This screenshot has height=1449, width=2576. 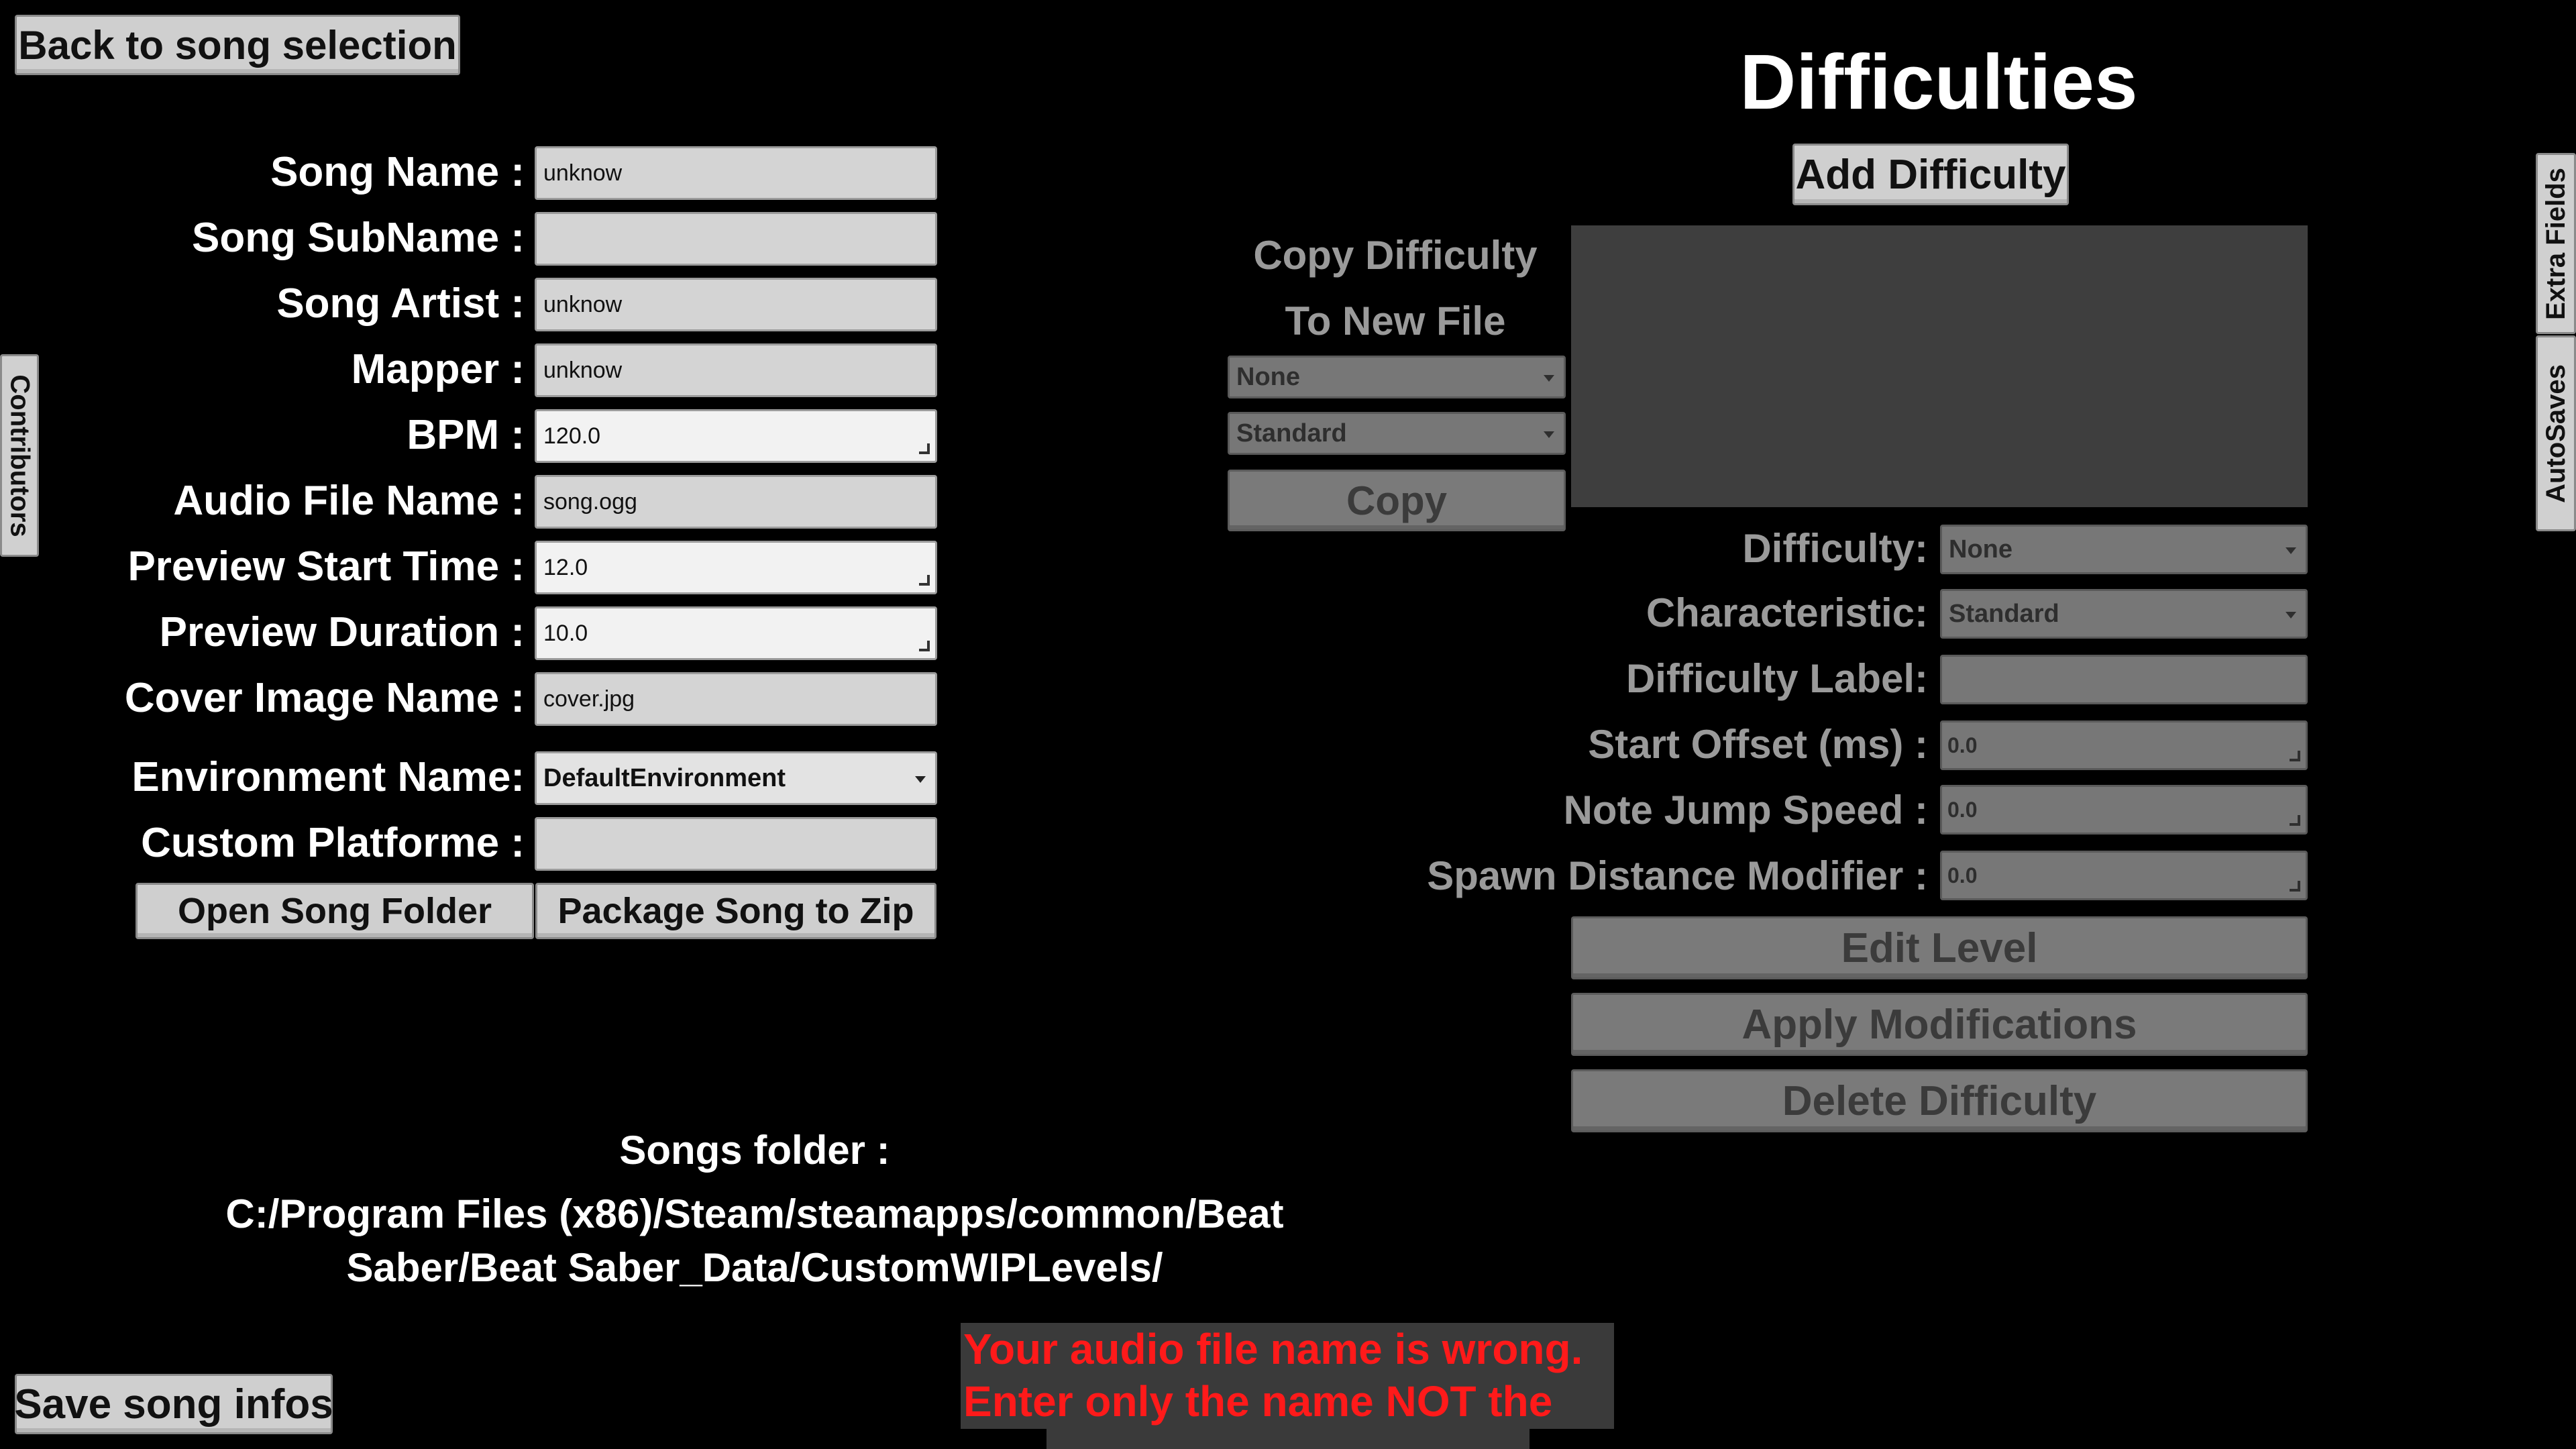 I want to click on error-line-1: Your audio file name is wrong., so click(x=1273, y=1349).